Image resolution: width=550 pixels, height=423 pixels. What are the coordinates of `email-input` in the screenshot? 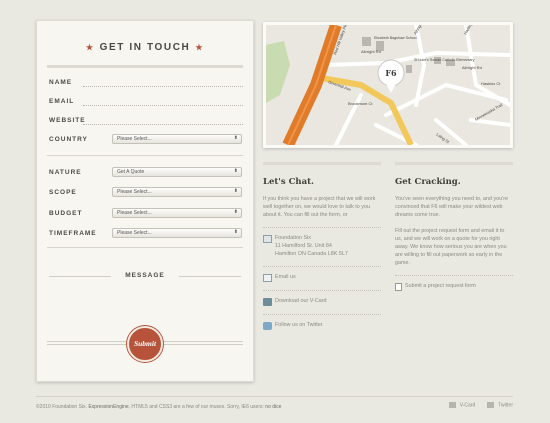 It's located at (163, 105).